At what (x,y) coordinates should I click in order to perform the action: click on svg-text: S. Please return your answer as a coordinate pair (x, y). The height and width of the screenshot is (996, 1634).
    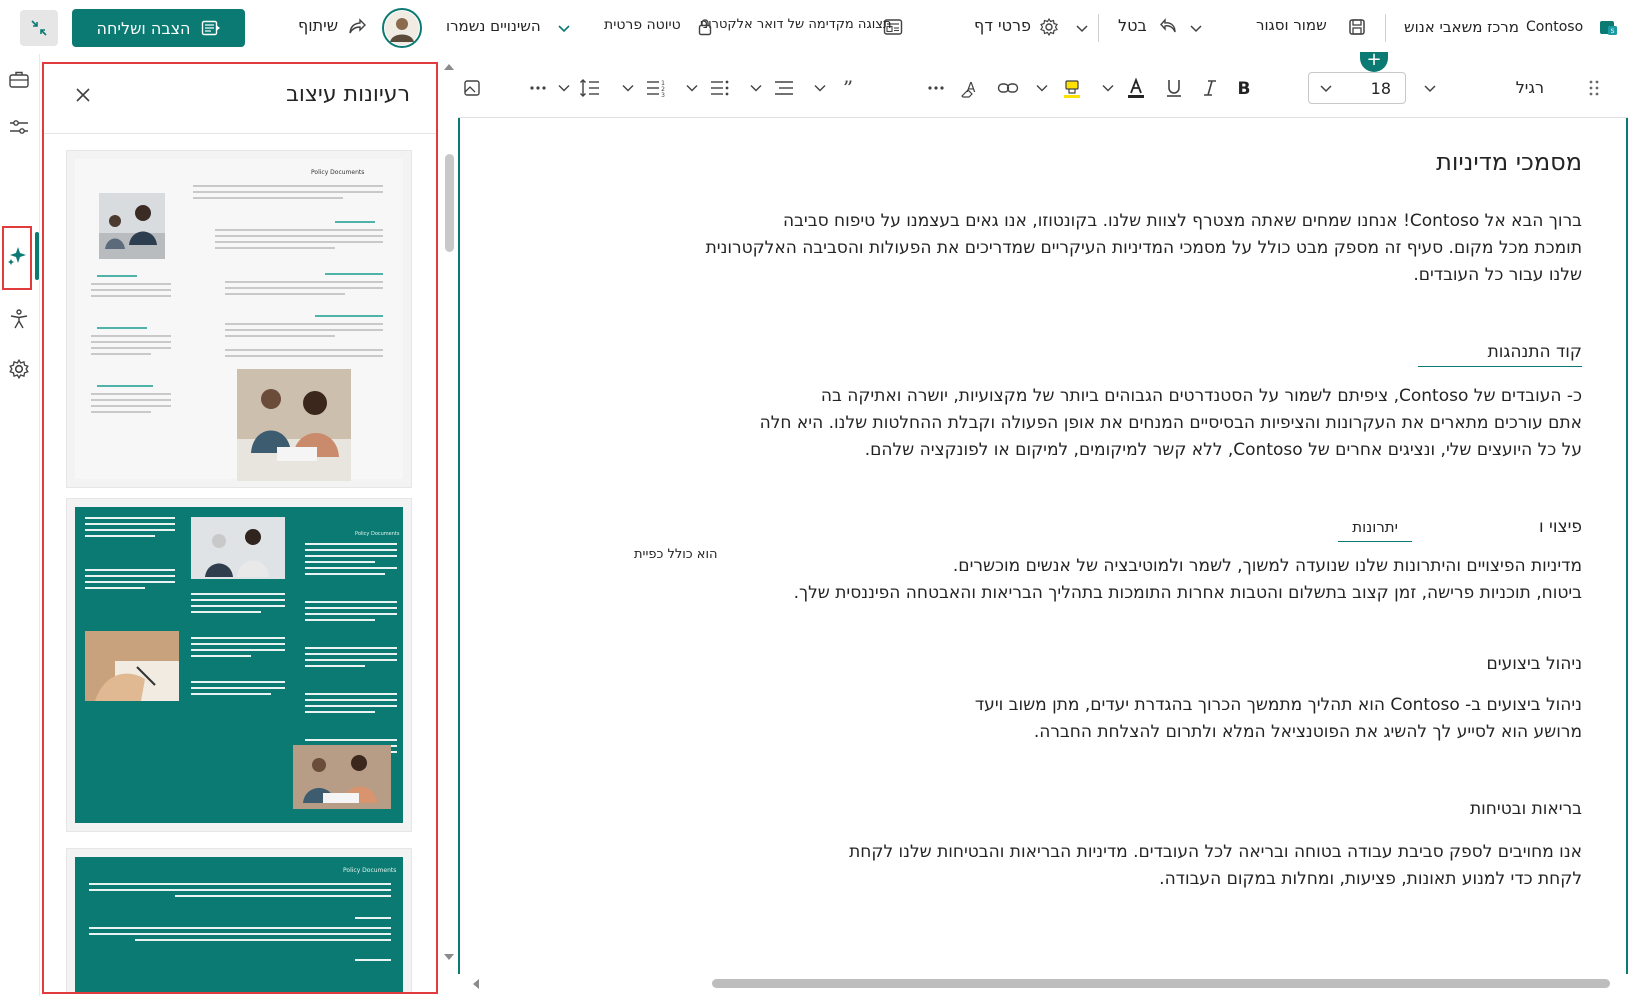
    Looking at the image, I should click on (1613, 31).